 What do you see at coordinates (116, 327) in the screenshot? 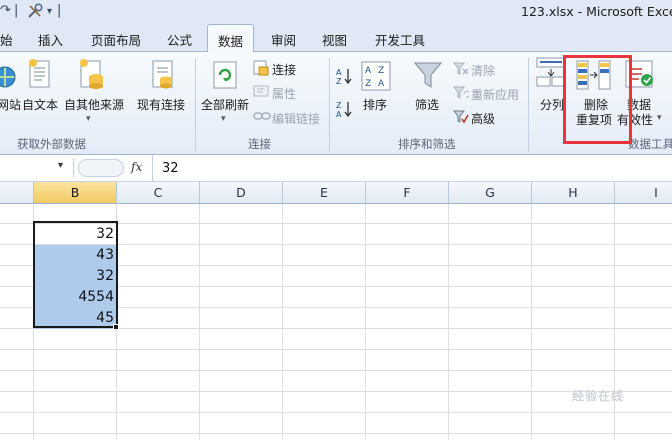
I see `fill-handle` at bounding box center [116, 327].